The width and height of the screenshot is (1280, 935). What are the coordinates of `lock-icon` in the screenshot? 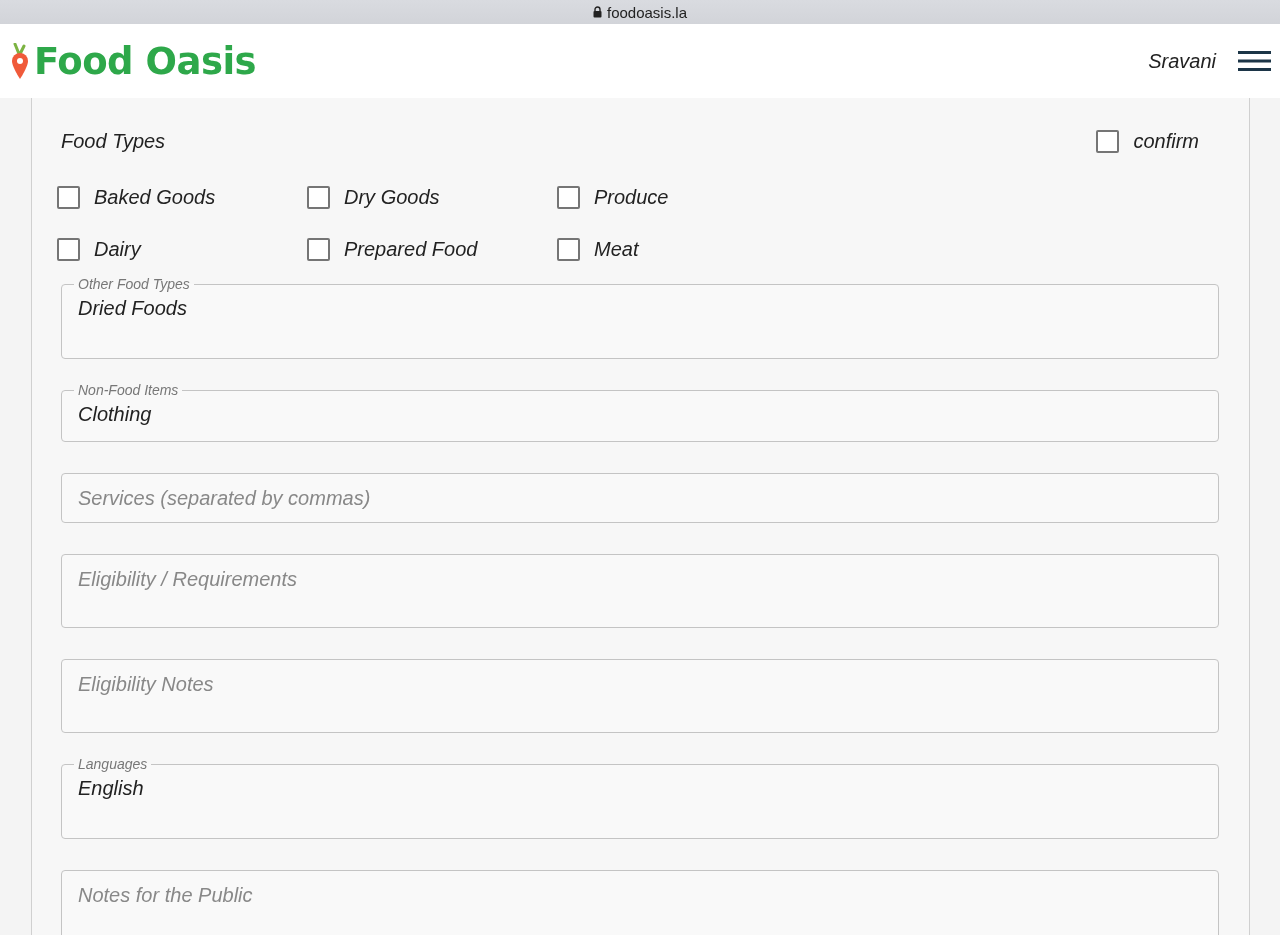 It's located at (597, 12).